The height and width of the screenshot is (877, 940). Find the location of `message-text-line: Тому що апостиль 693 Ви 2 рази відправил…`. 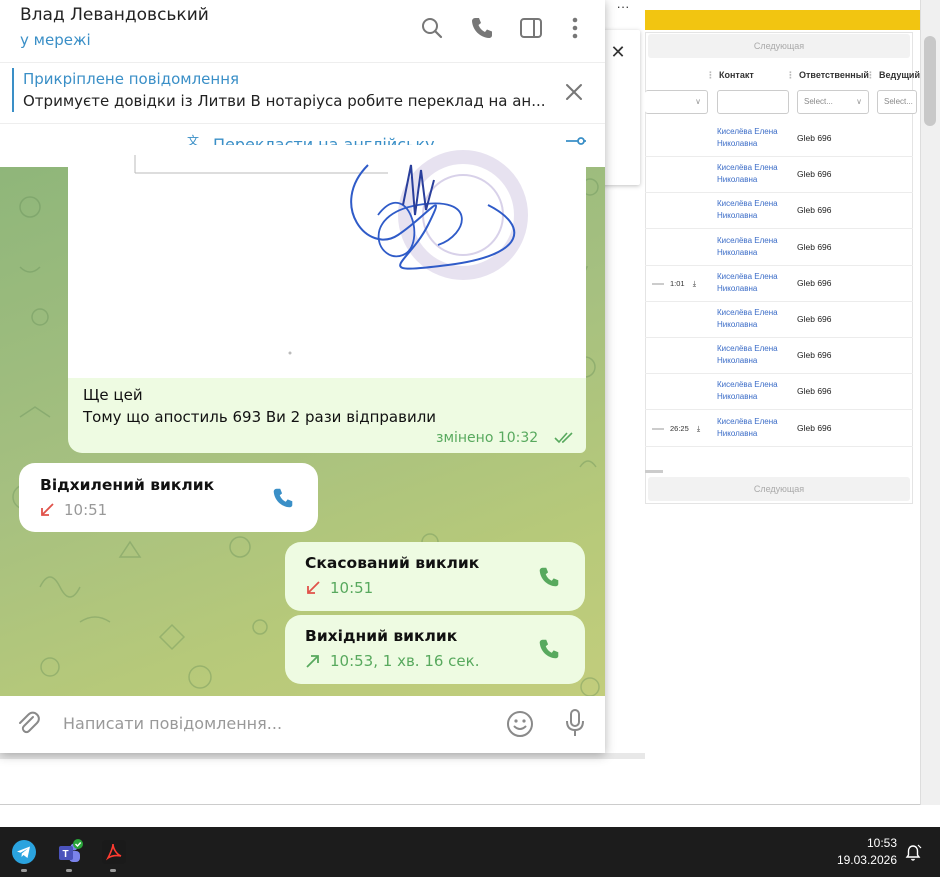

message-text-line: Тому що апостиль 693 Ви 2 рази відправил… is located at coordinates (260, 417).